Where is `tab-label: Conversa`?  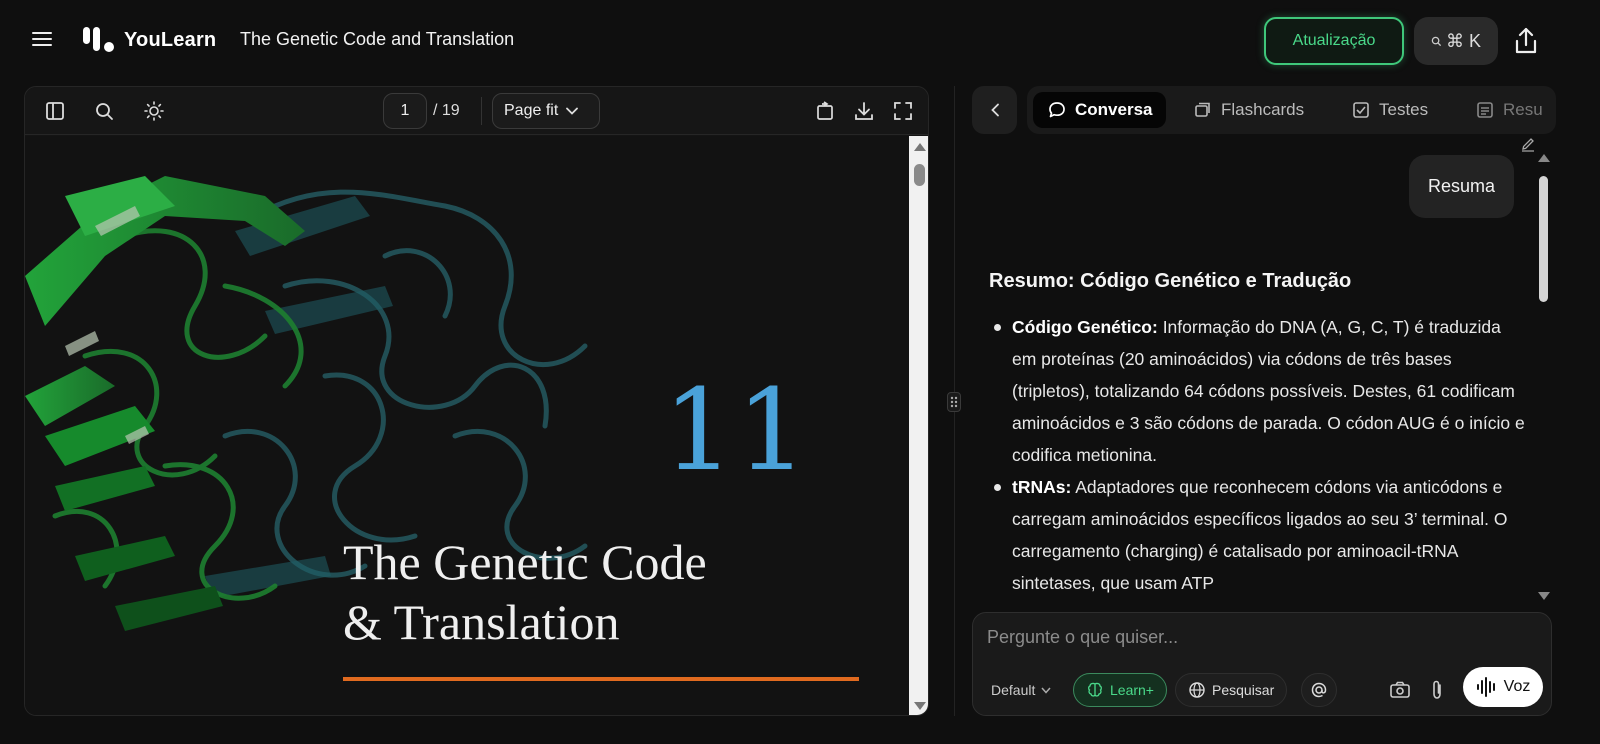
tab-label: Conversa is located at coordinates (1114, 109).